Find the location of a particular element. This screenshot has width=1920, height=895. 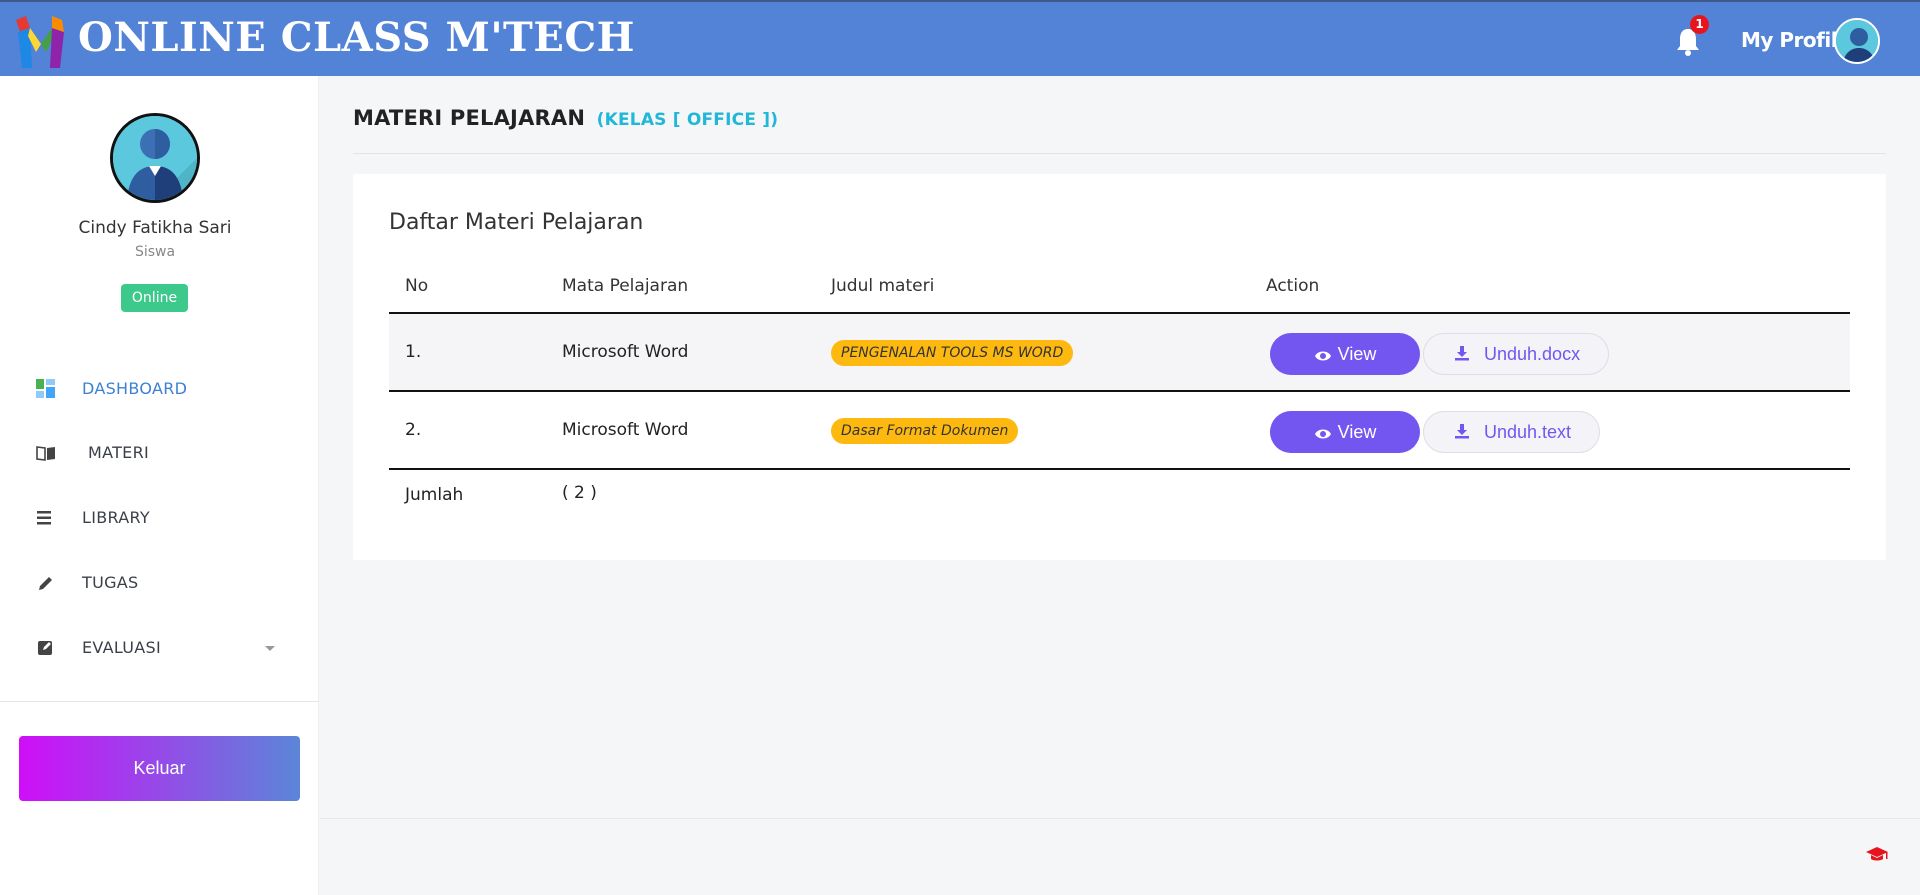

logout-button: Keluar is located at coordinates (159, 768).